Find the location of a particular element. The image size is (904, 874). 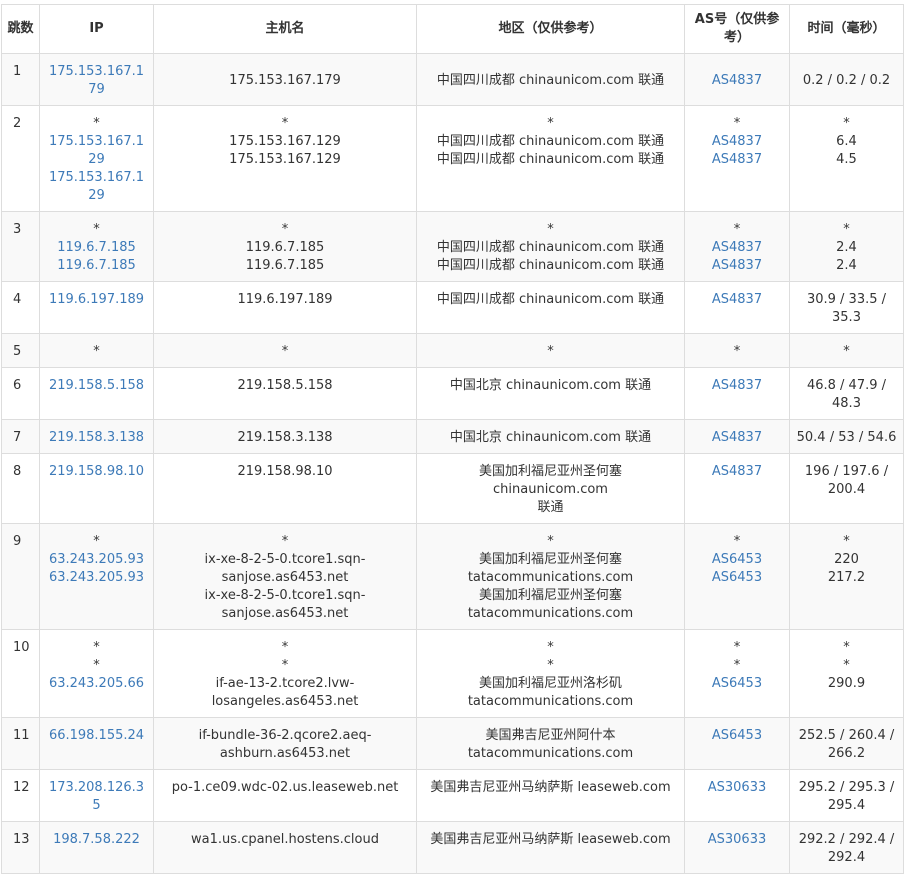

ip-link: 175.153.167.179 is located at coordinates (96, 81).